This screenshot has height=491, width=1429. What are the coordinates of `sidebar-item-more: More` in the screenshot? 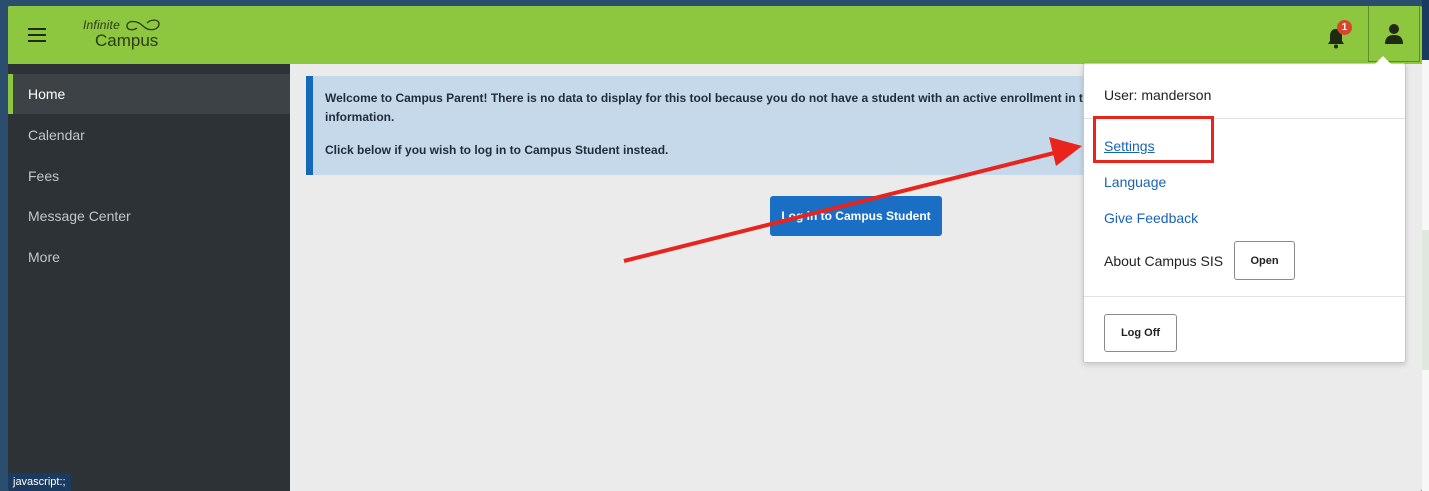 It's located at (149, 257).